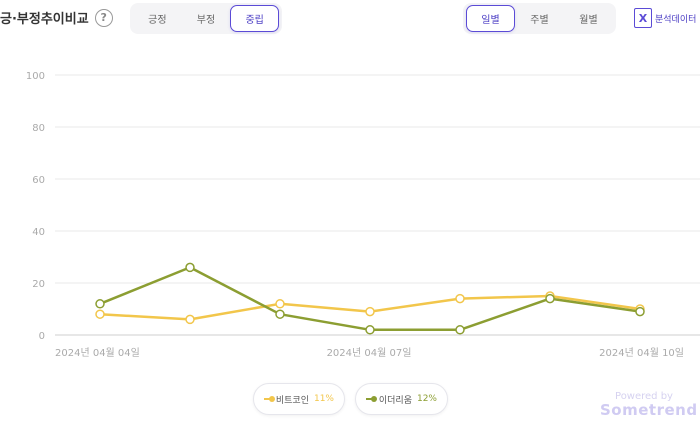  I want to click on x-tick-label: 2024년 04월 10일, so click(641, 353).